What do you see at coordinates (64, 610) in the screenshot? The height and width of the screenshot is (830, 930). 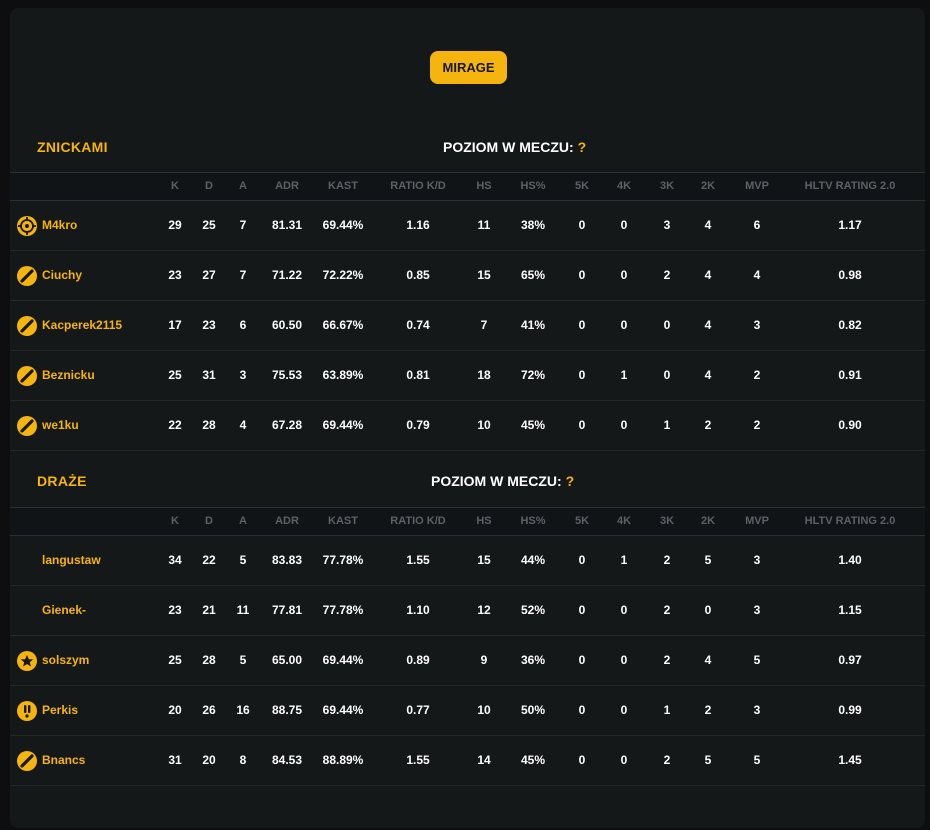 I see `player-name: Gienek-` at bounding box center [64, 610].